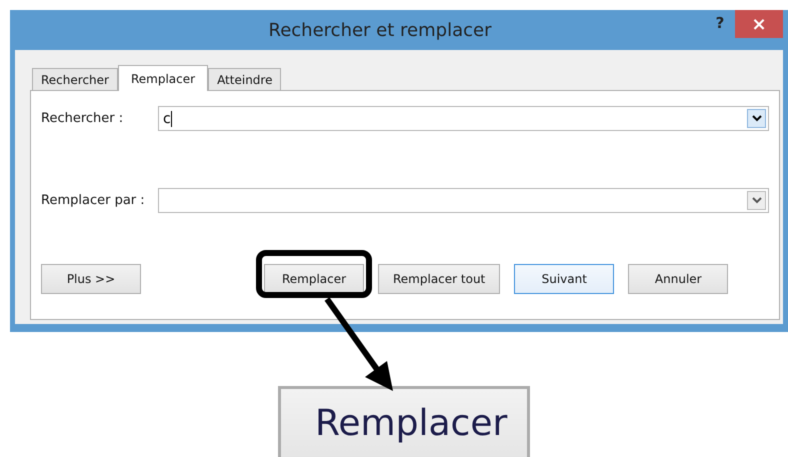 The width and height of the screenshot is (788, 457). I want to click on tab: Remplacer, so click(163, 78).